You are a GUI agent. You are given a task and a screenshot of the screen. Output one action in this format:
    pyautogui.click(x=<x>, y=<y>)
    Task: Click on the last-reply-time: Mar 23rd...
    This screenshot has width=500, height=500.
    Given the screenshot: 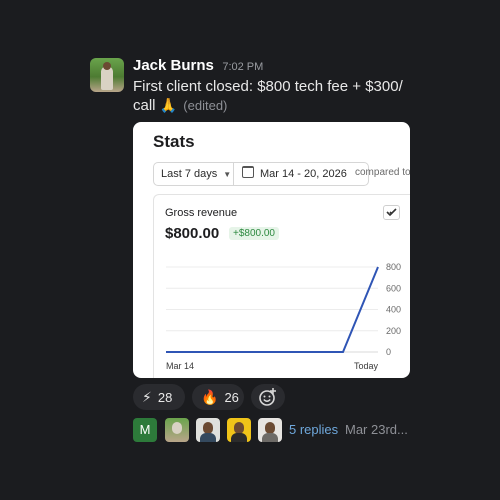 What is the action you would take?
    pyautogui.click(x=376, y=429)
    